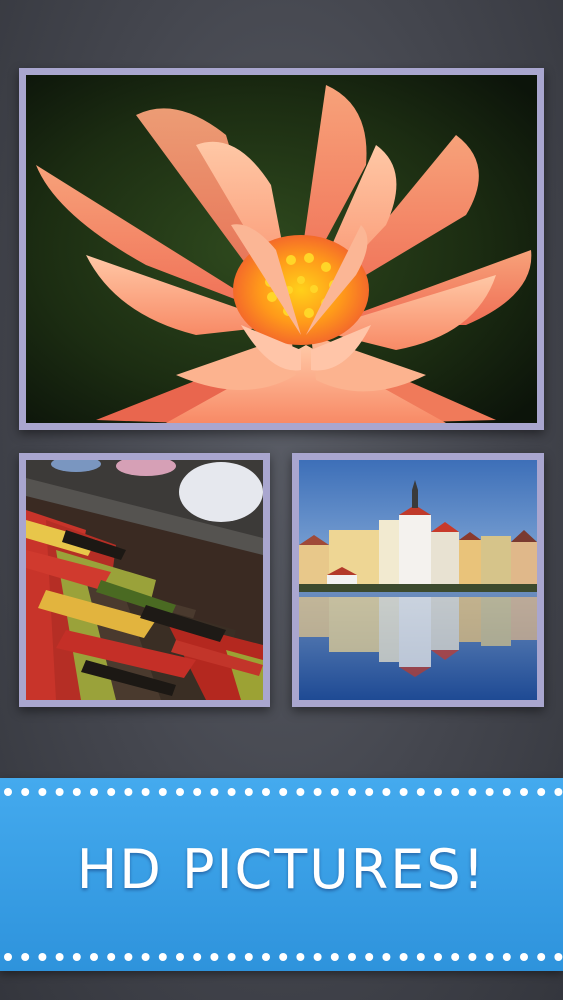  I want to click on painted-piano-keys-image, so click(144, 580).